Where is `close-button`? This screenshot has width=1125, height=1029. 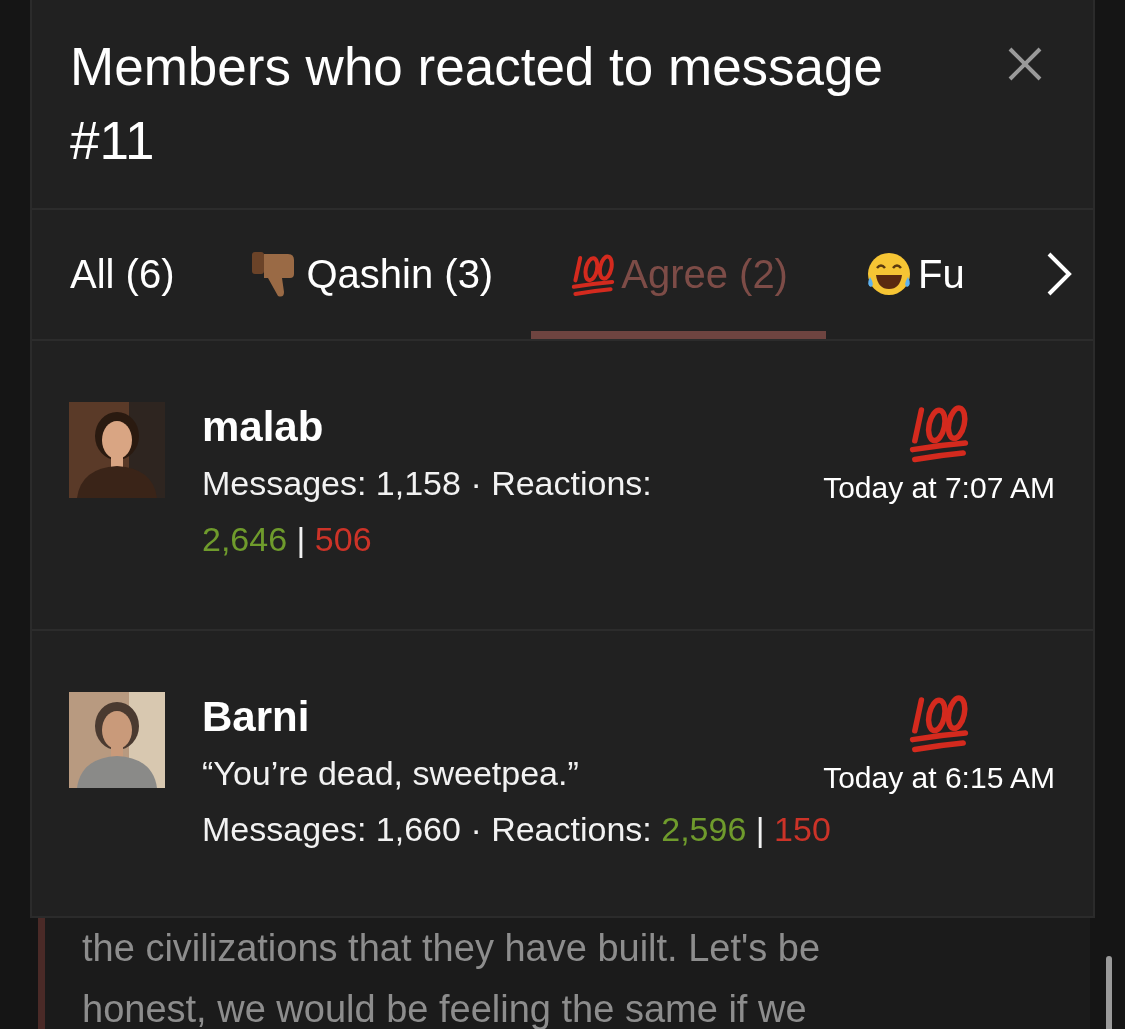 close-button is located at coordinates (1025, 64).